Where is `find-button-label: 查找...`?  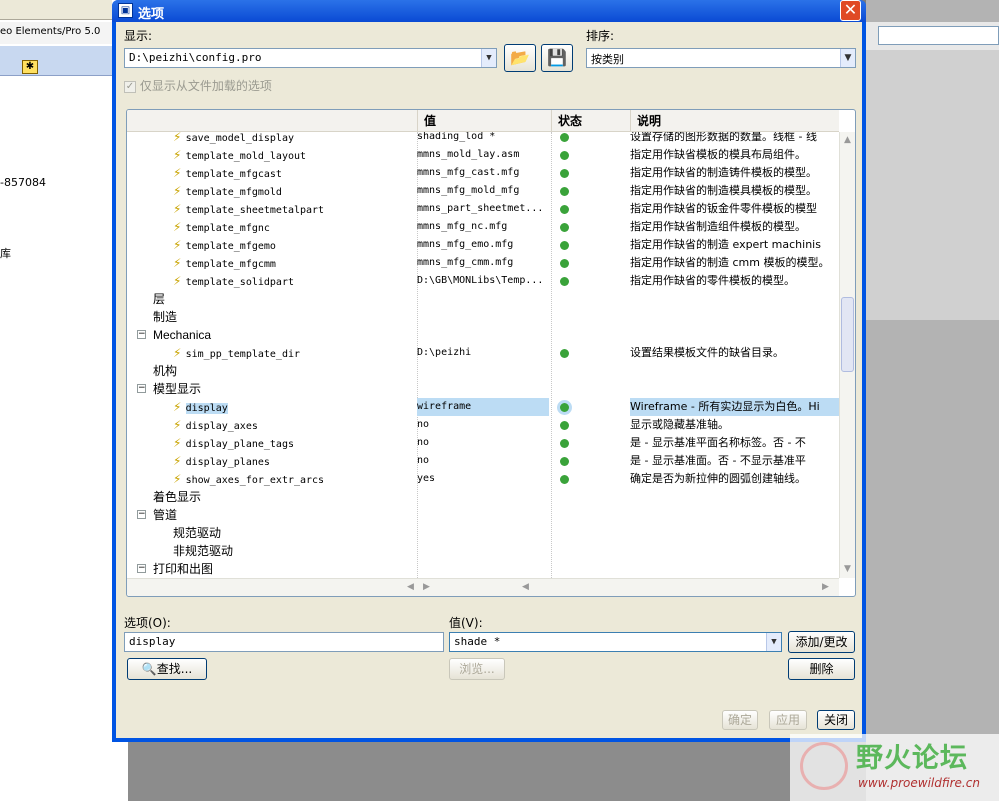
find-button-label: 查找... is located at coordinates (174, 669).